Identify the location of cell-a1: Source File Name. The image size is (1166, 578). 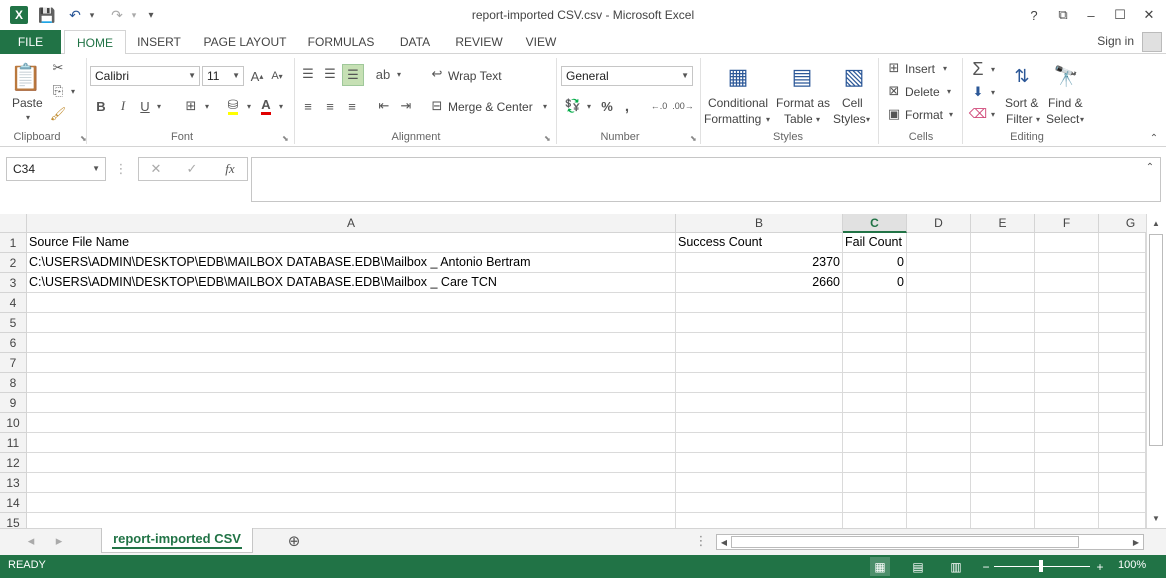
(351, 243).